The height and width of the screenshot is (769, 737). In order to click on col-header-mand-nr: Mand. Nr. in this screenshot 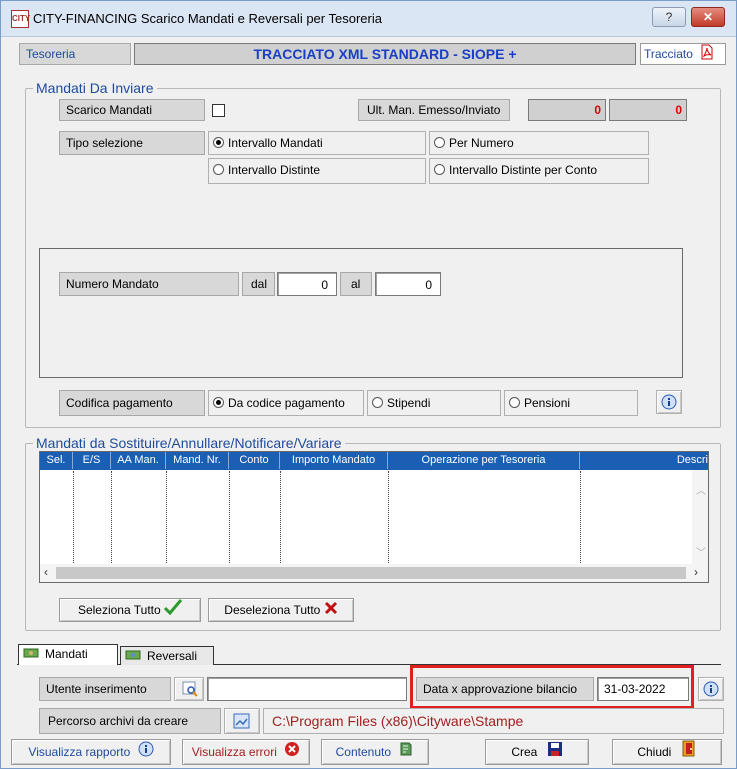, I will do `click(197, 460)`.